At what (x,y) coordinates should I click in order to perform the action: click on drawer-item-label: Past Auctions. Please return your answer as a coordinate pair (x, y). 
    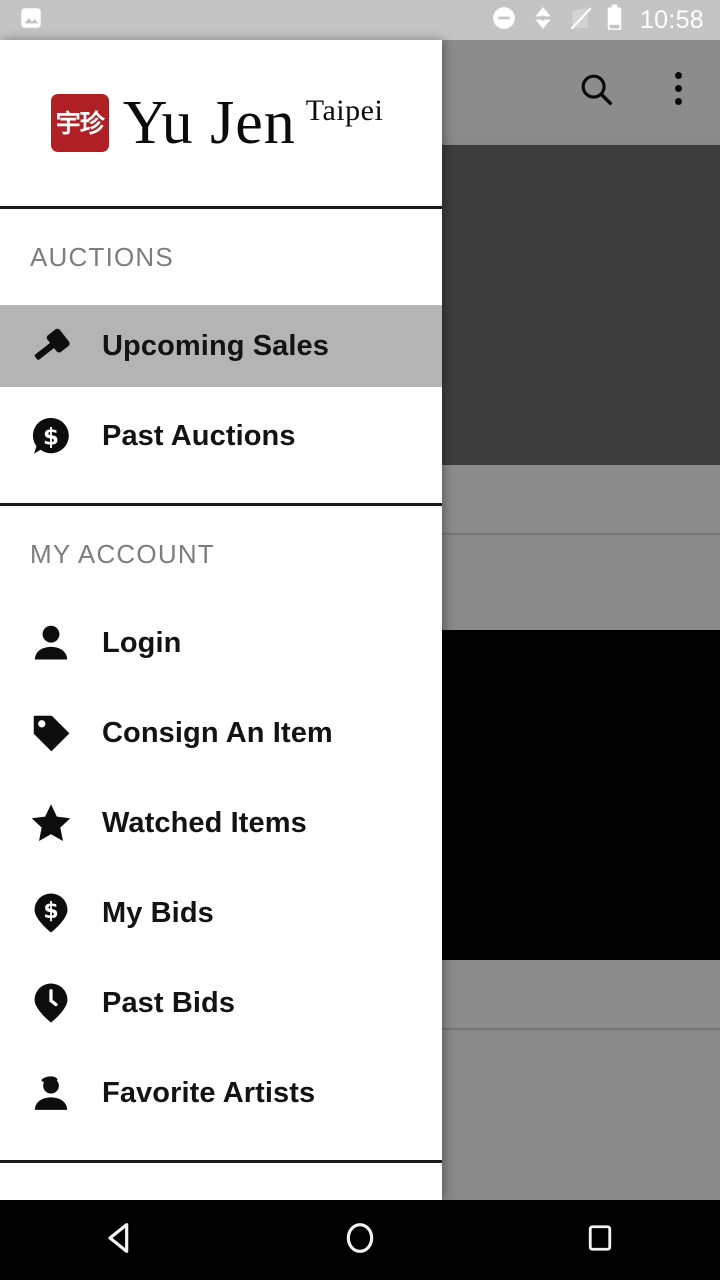
    Looking at the image, I should click on (199, 435).